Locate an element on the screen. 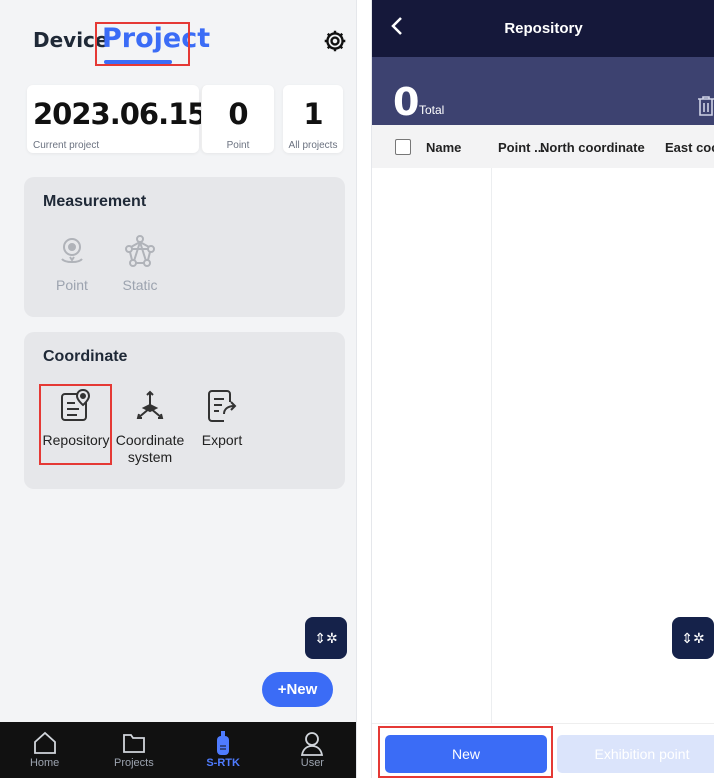 The image size is (714, 778). repository-footer: New Exhibition point is located at coordinates (543, 750).